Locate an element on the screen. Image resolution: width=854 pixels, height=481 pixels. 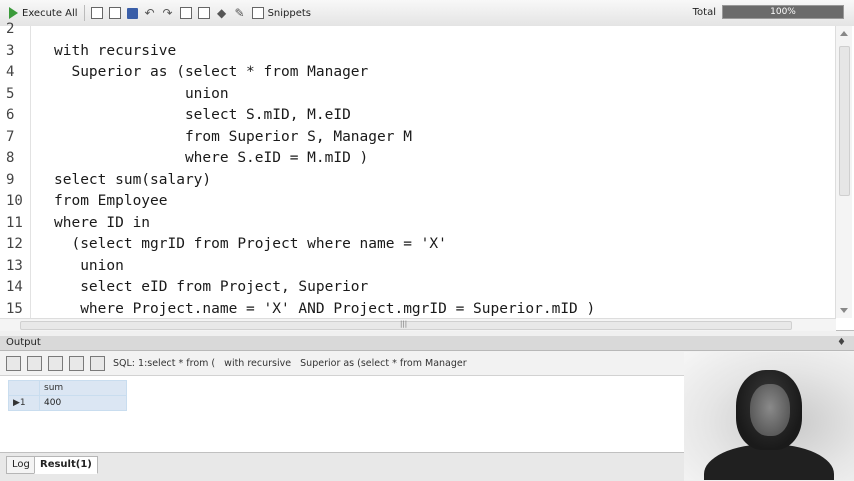
snippets-button: Snippets is located at coordinates (281, 13).